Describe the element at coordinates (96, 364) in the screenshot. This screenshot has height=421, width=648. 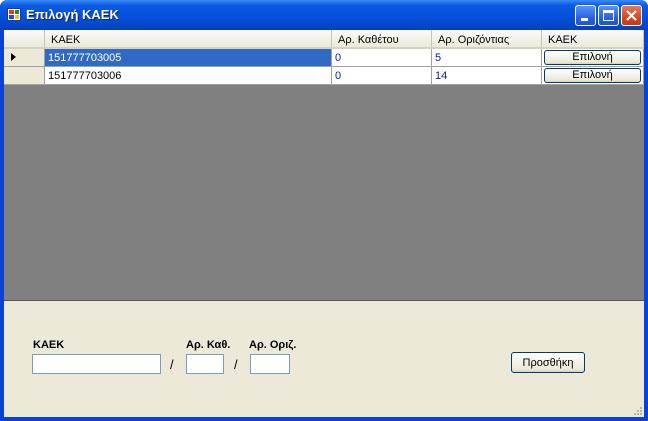
I see `kaek-input` at that location.